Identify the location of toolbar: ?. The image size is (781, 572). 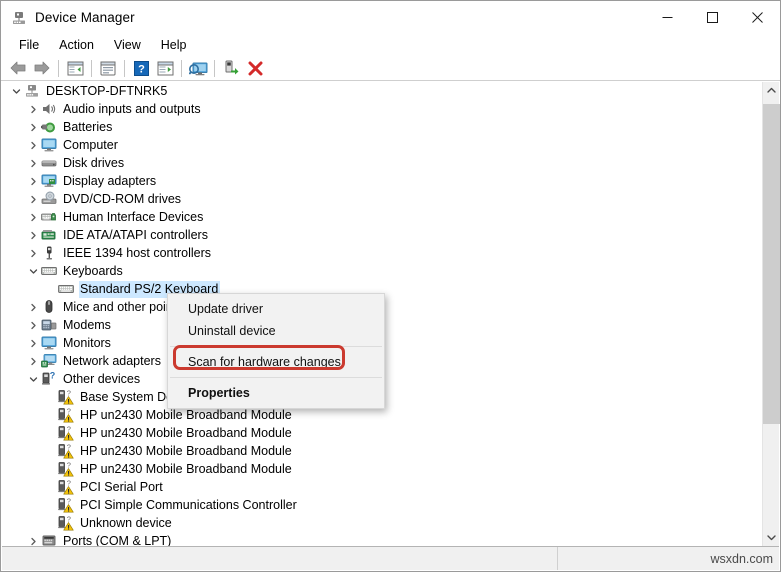
(390, 68).